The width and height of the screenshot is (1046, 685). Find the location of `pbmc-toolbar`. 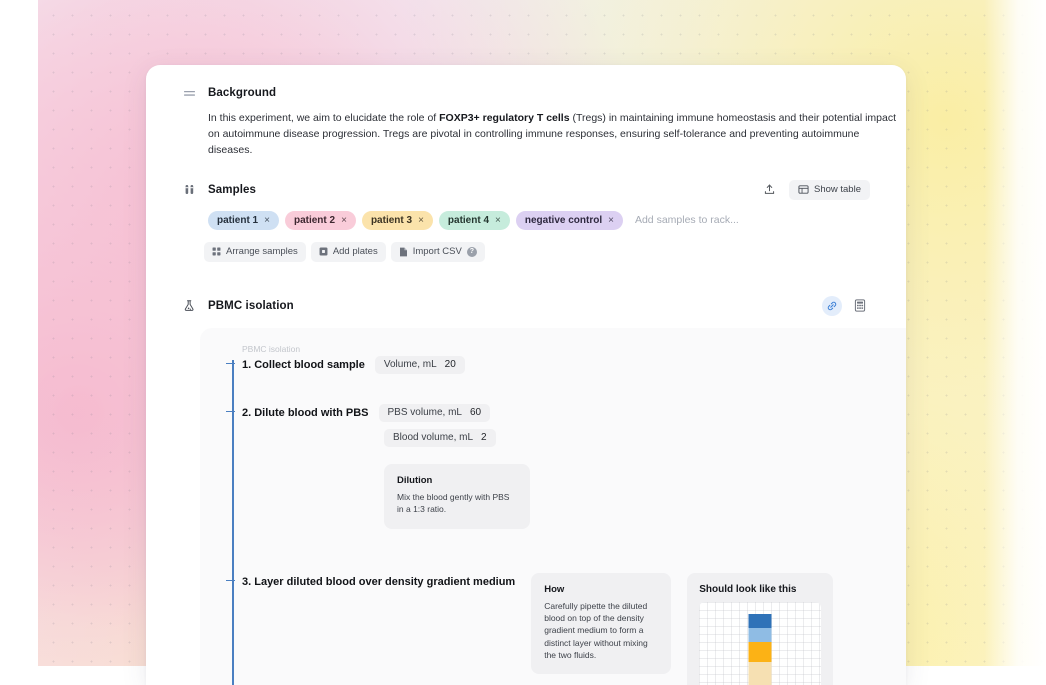

pbmc-toolbar is located at coordinates (846, 306).